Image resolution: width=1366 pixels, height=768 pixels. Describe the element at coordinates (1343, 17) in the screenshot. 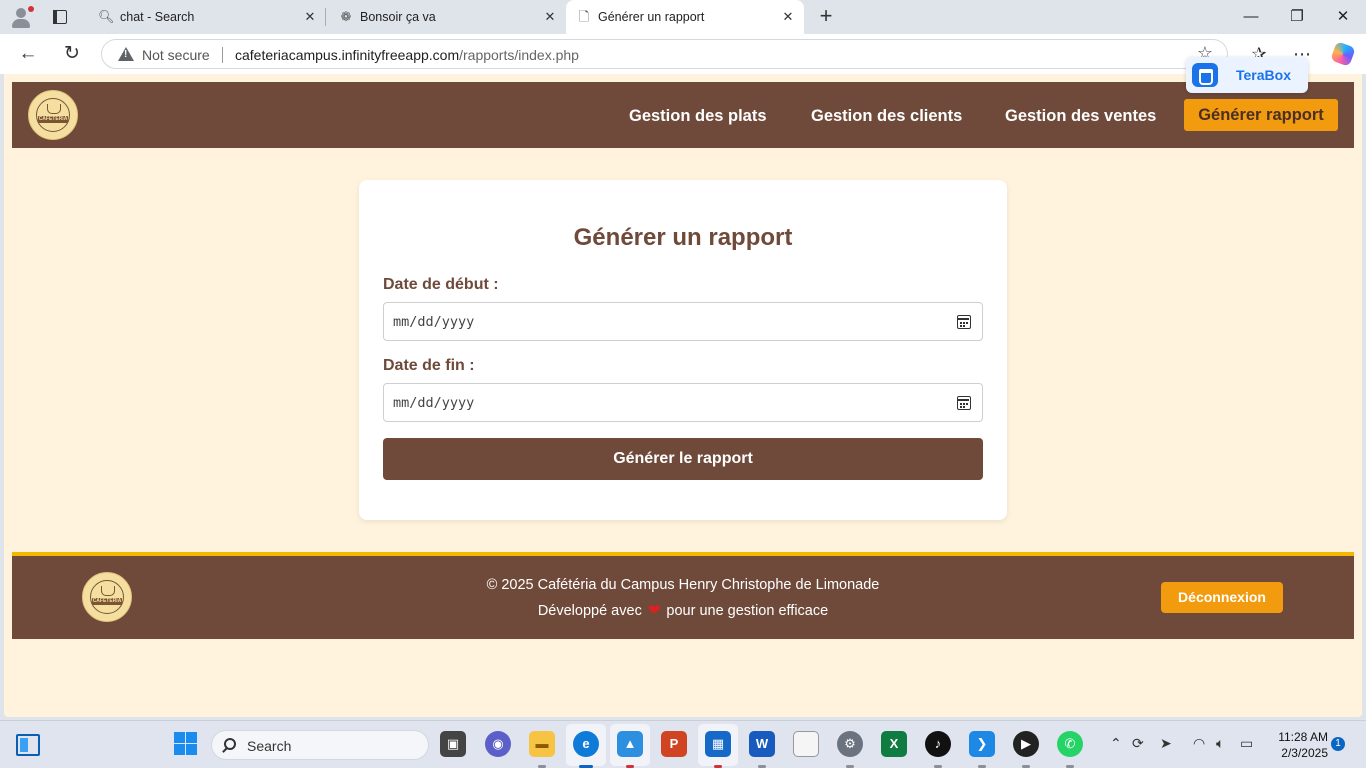

I see `close-window-button: ✕` at that location.